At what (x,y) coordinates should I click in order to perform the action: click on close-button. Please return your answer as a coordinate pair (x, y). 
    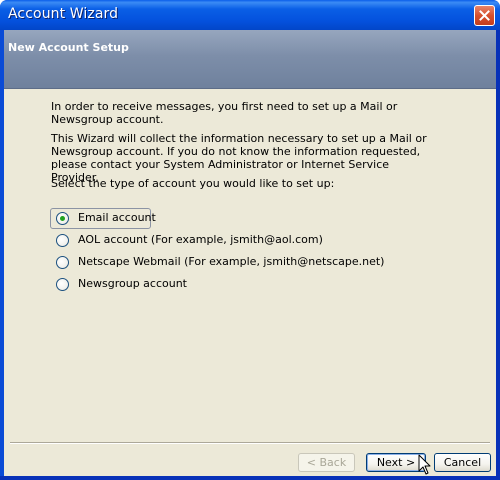
    Looking at the image, I should click on (484, 15).